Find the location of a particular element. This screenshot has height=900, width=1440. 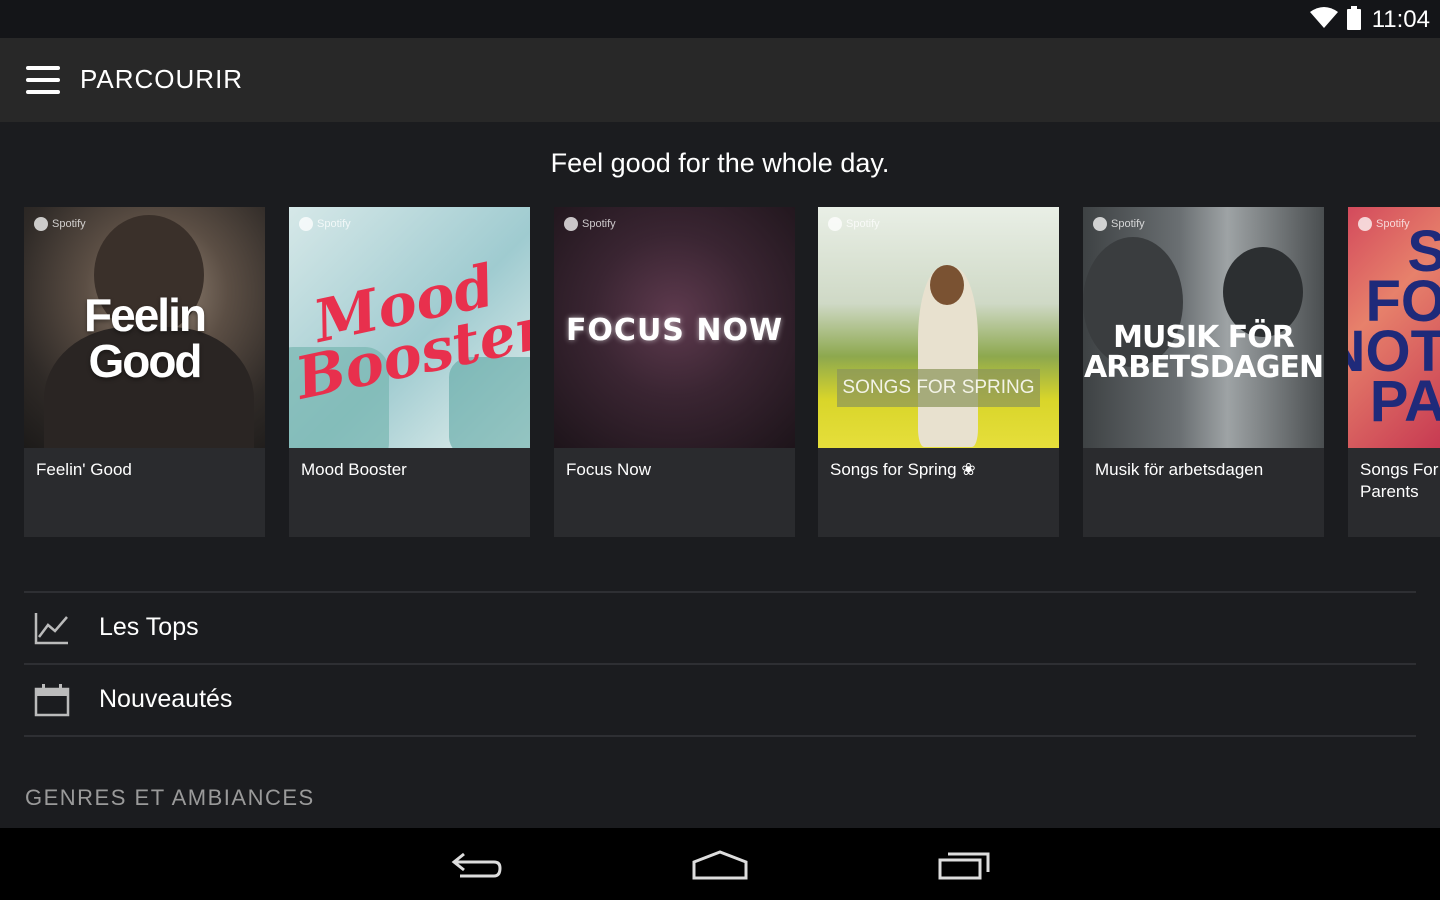

row-label: Nouveautés is located at coordinates (166, 699).